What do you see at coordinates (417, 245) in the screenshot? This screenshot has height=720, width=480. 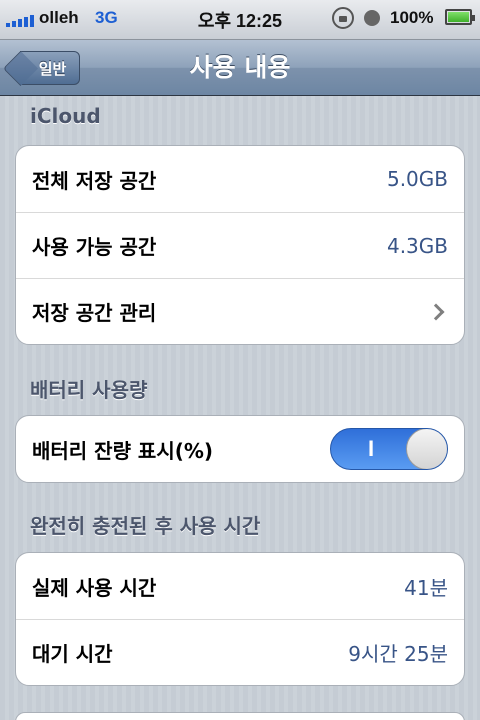 I see `row-value: 4.3GB` at bounding box center [417, 245].